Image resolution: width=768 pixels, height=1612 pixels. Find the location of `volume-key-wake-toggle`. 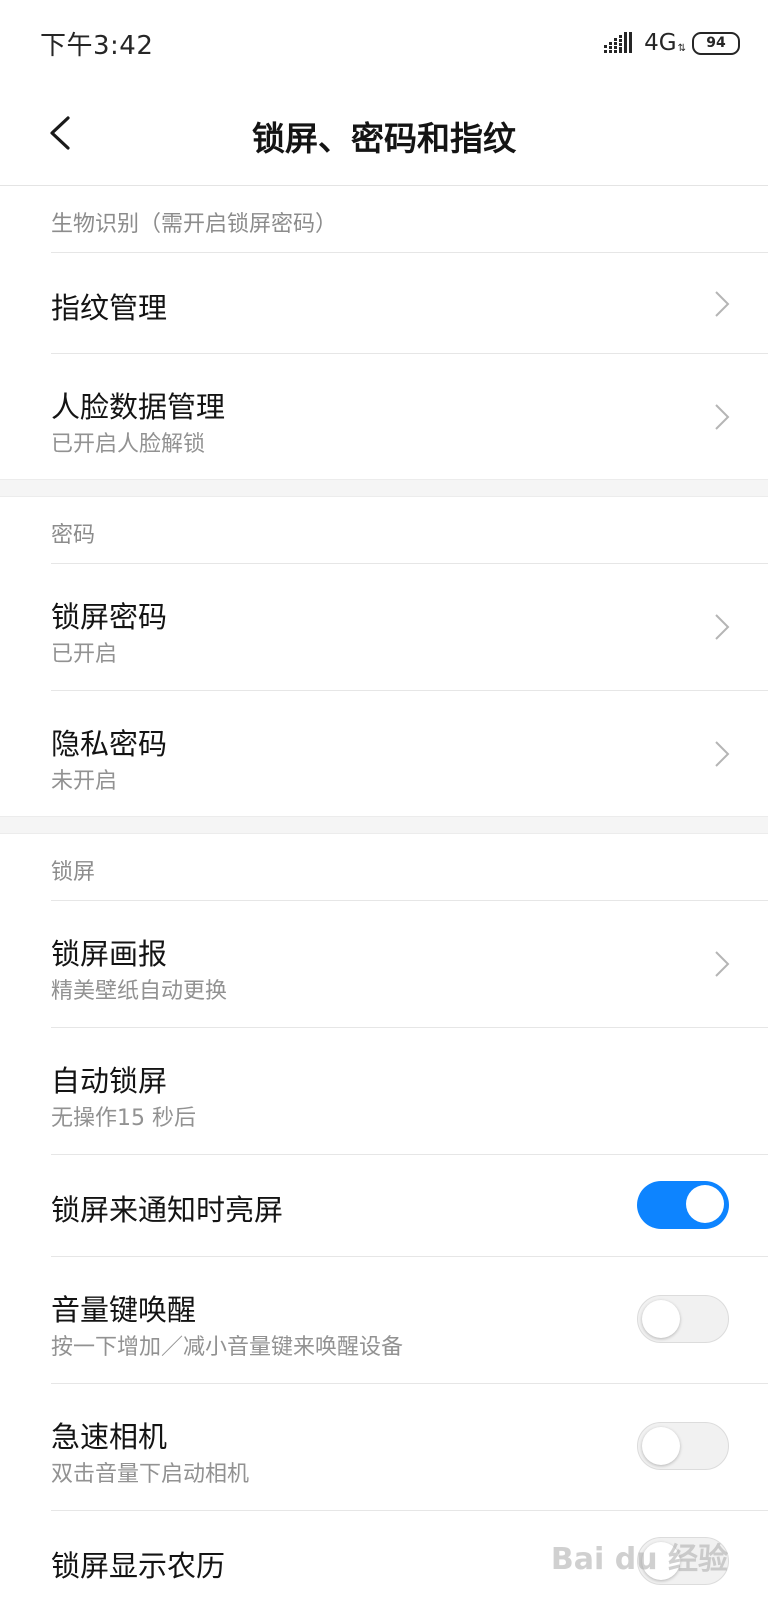

volume-key-wake-toggle is located at coordinates (683, 1319).